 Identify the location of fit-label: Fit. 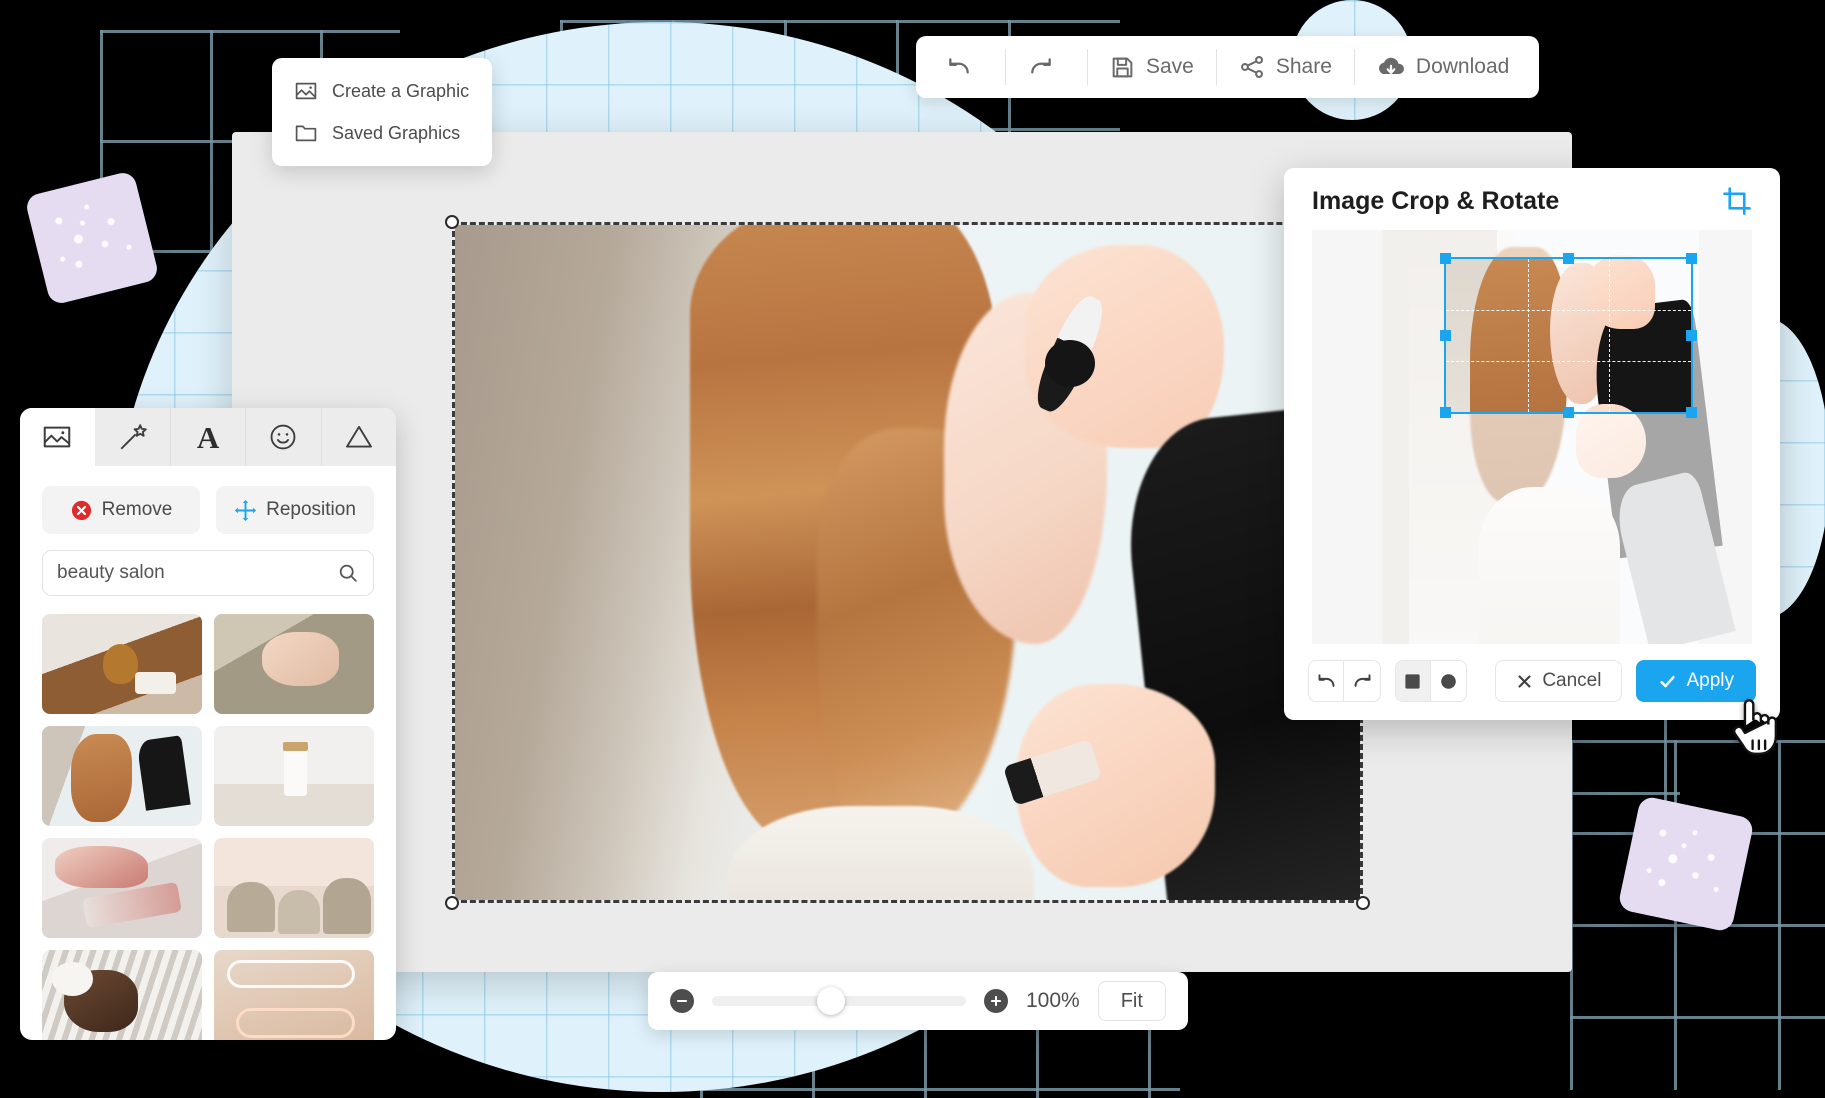
(1131, 1000).